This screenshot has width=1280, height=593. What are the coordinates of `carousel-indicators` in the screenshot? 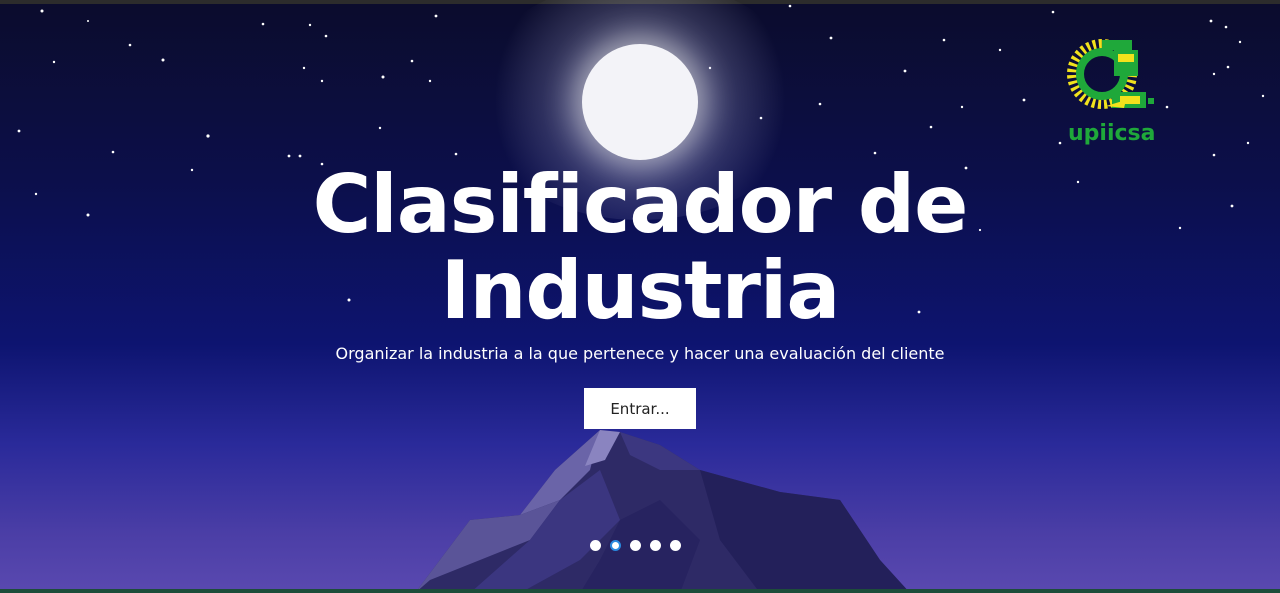 It's located at (635, 545).